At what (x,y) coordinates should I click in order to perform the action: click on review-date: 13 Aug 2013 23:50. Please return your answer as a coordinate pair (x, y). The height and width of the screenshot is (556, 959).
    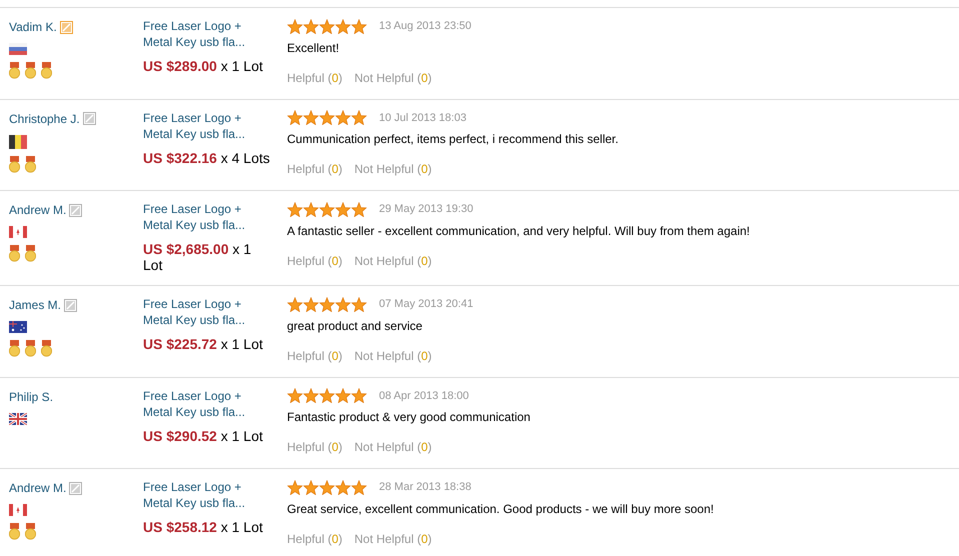
    Looking at the image, I should click on (425, 26).